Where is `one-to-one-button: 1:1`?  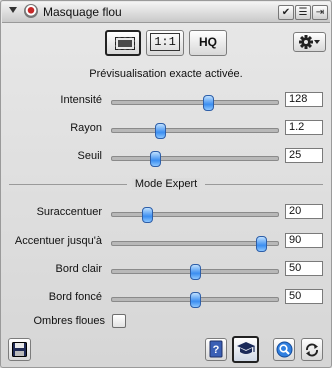 one-to-one-button: 1:1 is located at coordinates (165, 43).